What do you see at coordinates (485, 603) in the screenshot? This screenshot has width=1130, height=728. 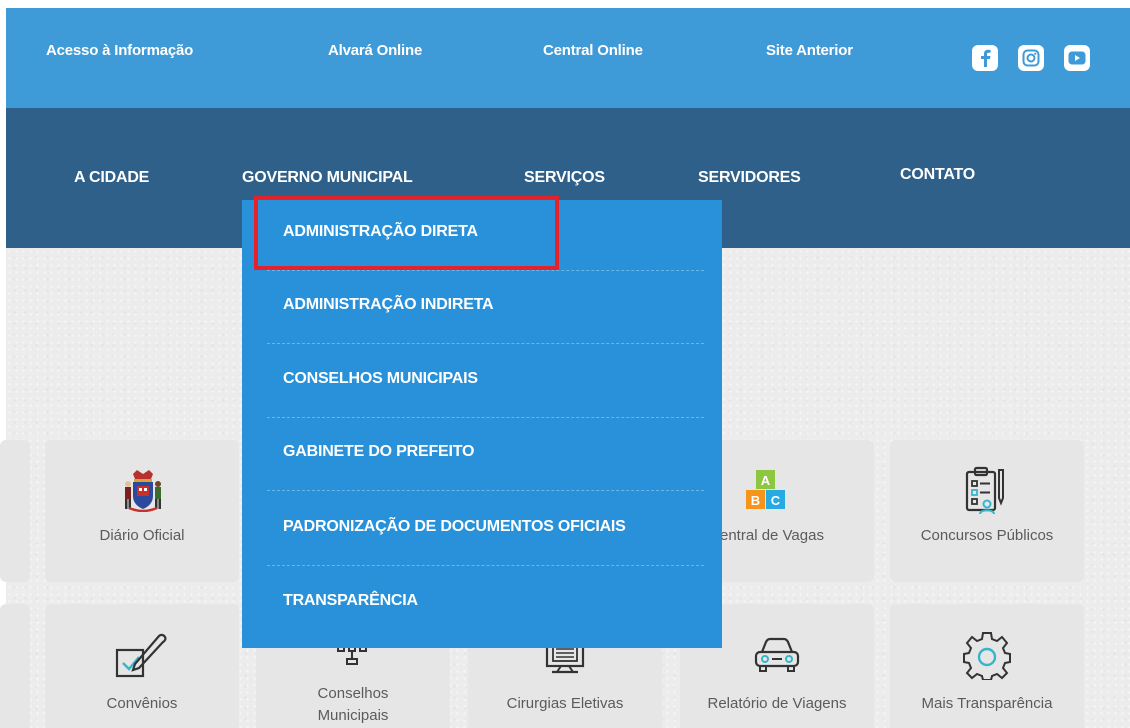 I see `menu-item-transparencia: TRANSPARÊNCIA` at bounding box center [485, 603].